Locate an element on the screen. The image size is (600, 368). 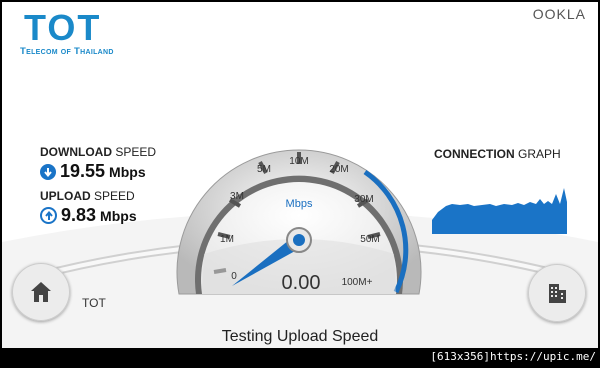
home-button is located at coordinates (41, 292).